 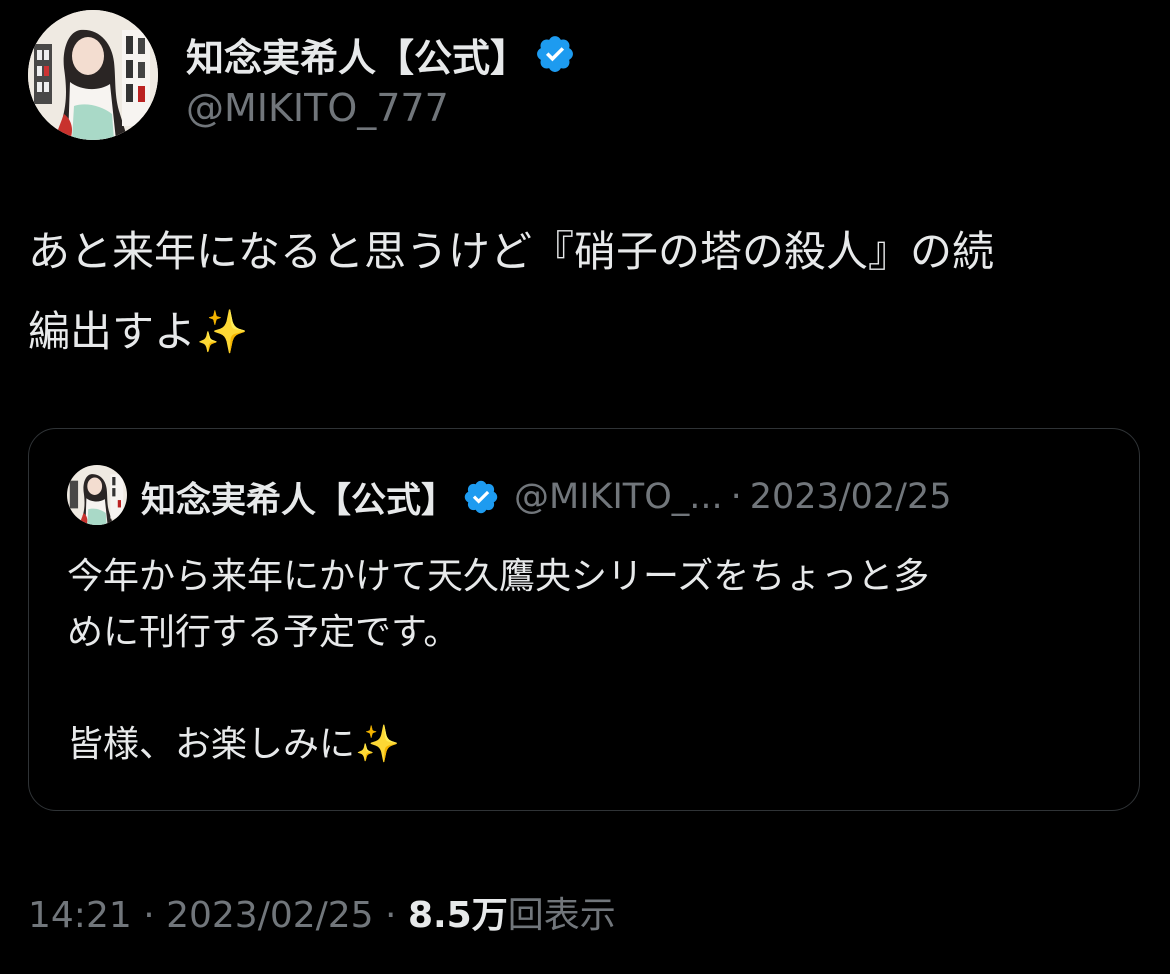 I want to click on quoted-author-display-name: 知念実希人【公式】, so click(x=298, y=497).